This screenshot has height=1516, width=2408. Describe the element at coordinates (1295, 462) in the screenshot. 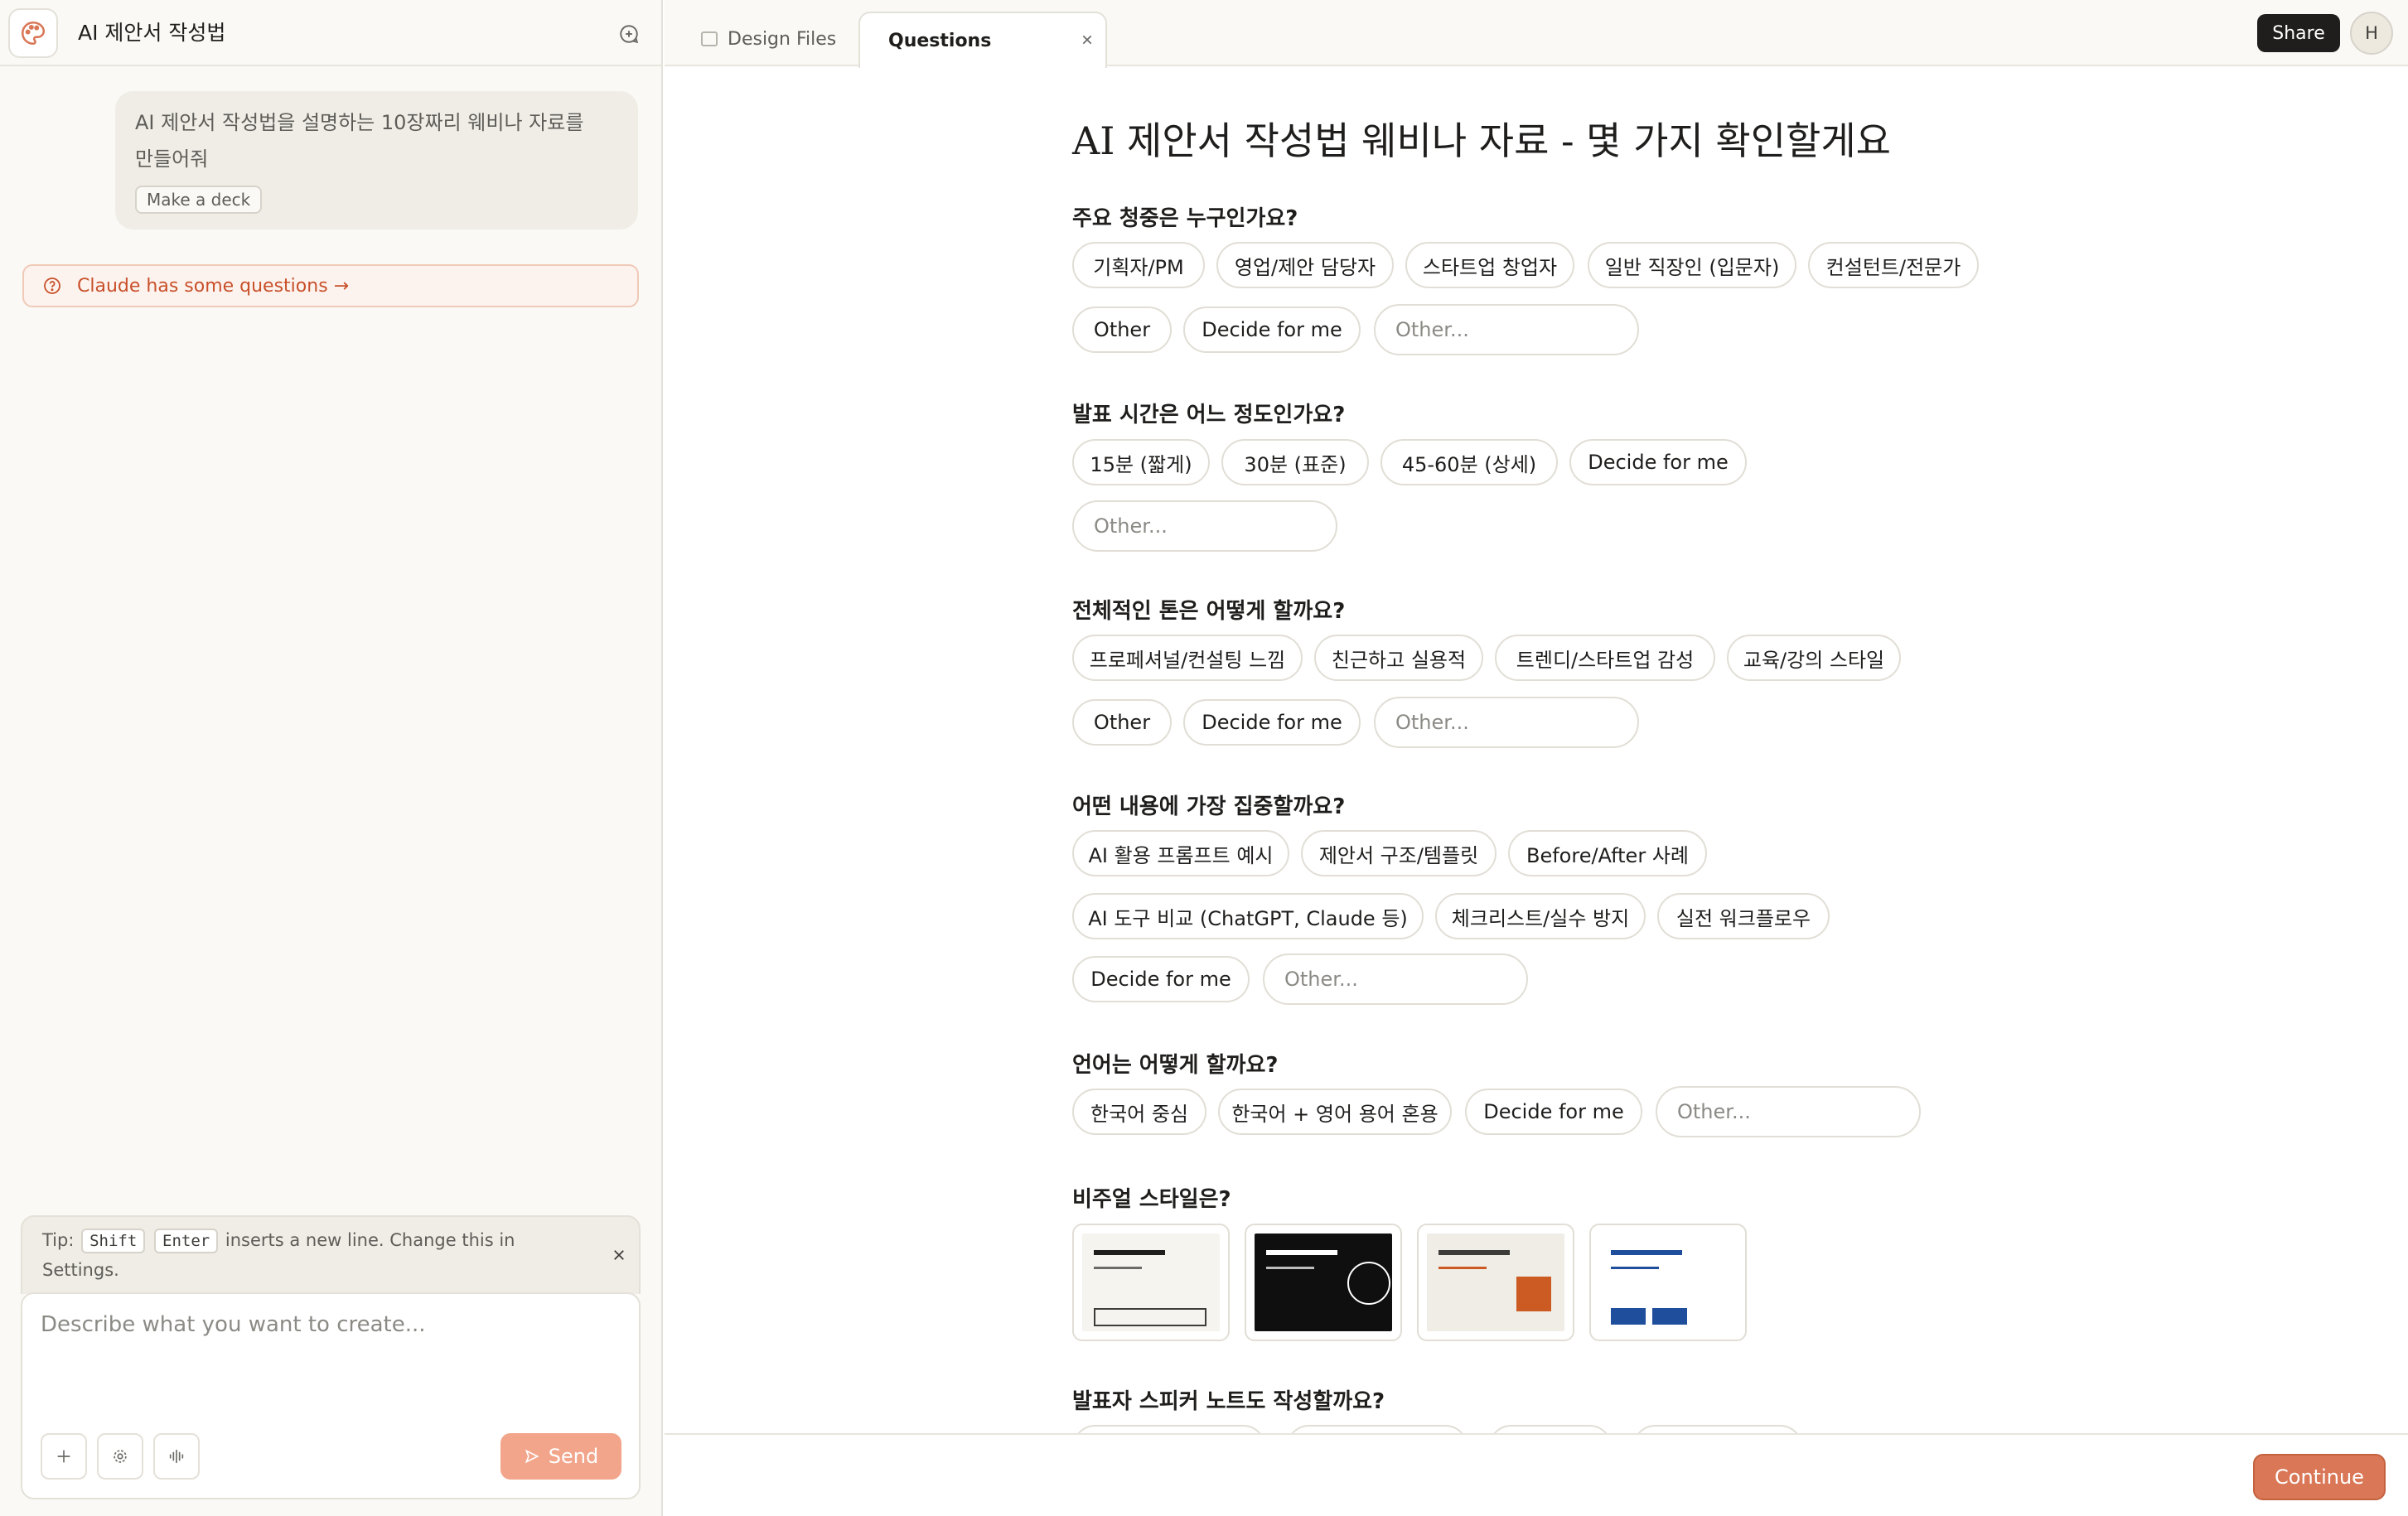

I see `option-chip: 30분 (표준)` at that location.